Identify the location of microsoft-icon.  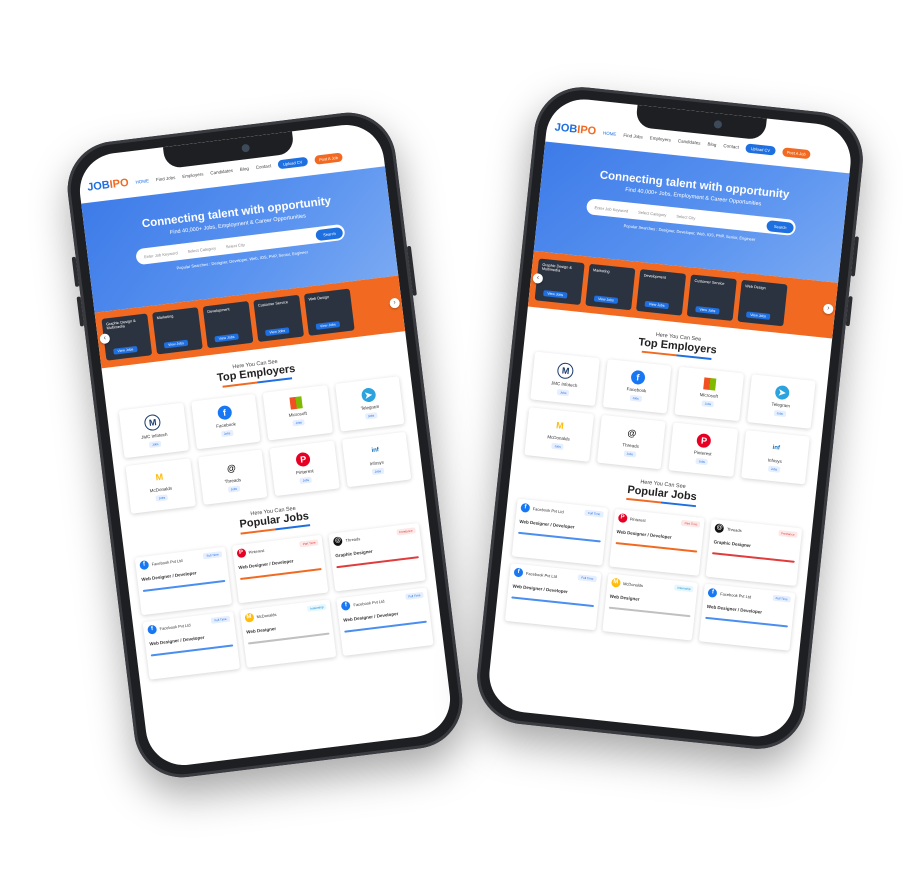
(296, 403).